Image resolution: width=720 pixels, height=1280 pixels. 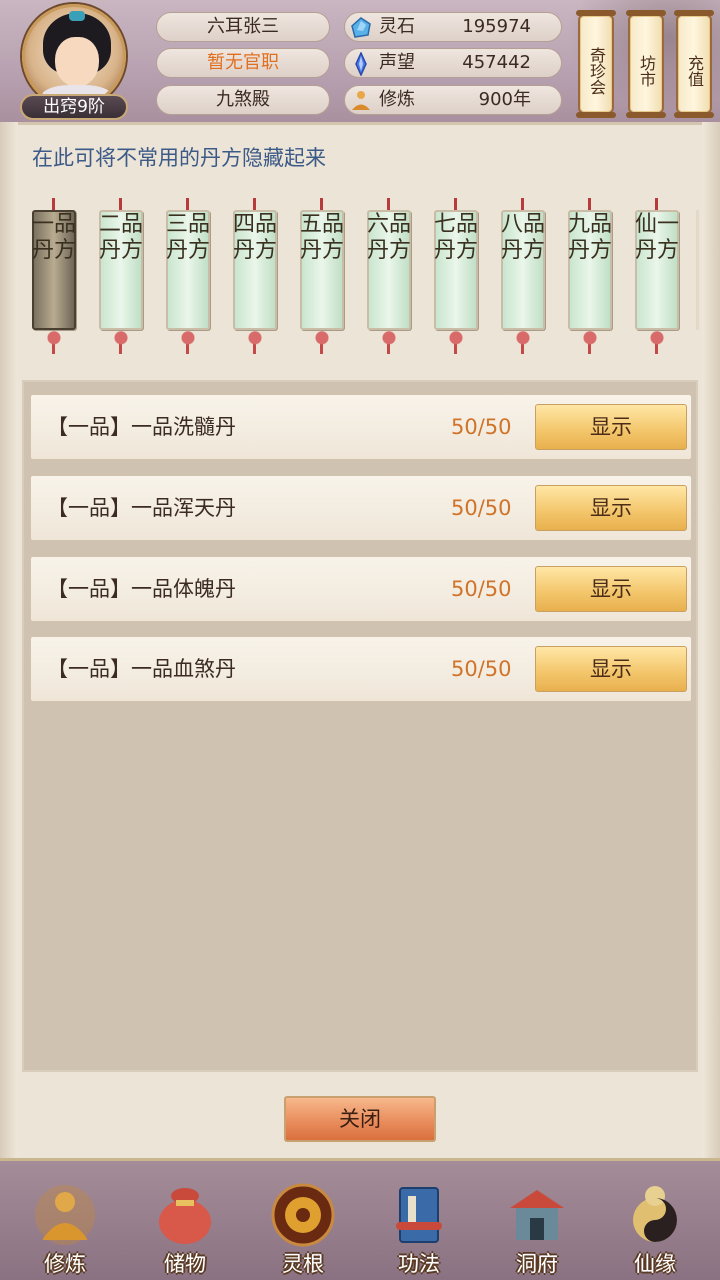 I want to click on stat-label: 声望, so click(x=397, y=62).